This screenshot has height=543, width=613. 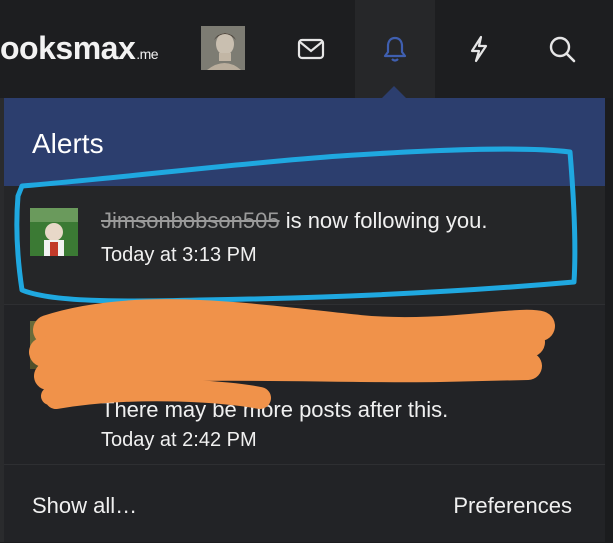 I want to click on bolt-icon, so click(x=479, y=49).